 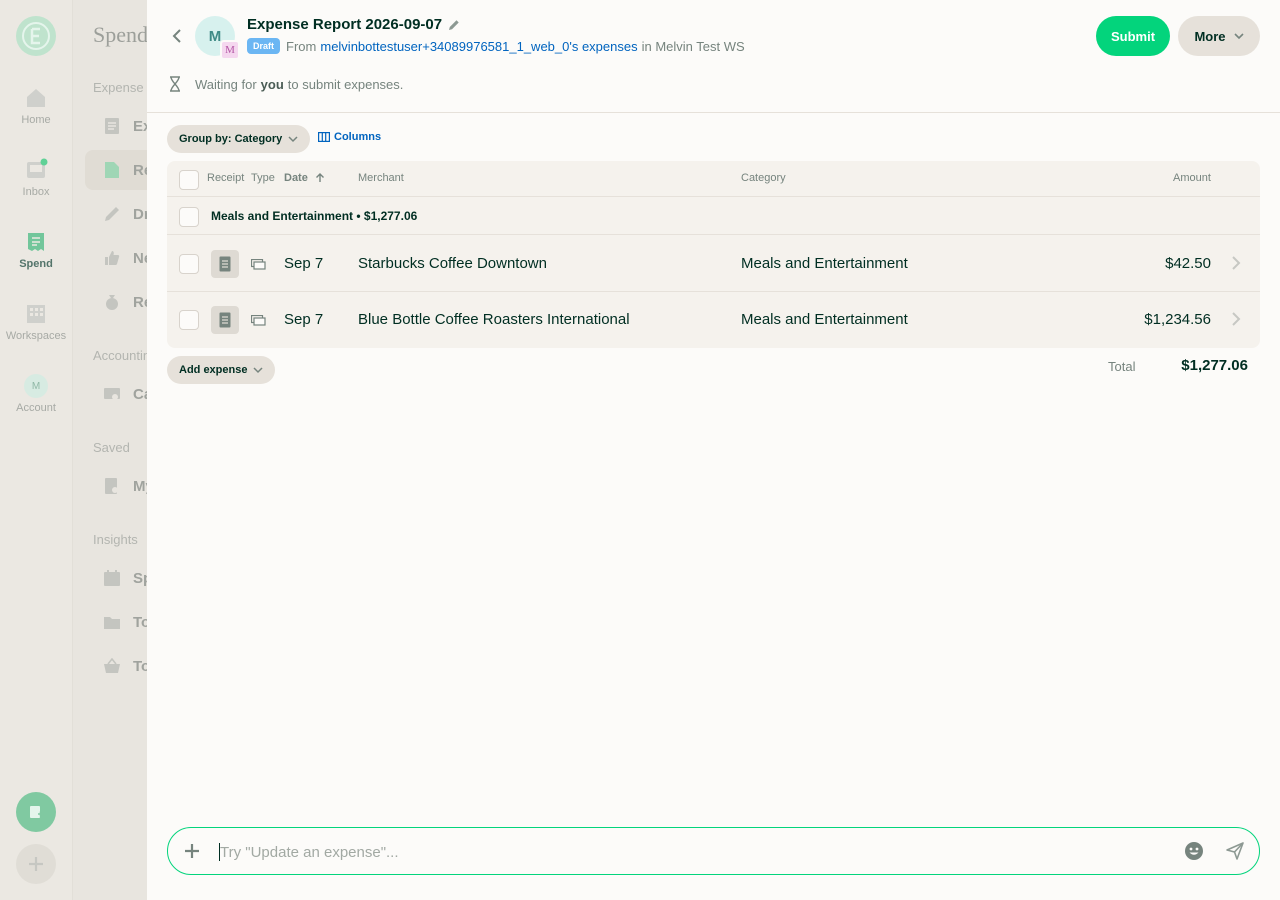 I want to click on column-merchant: Merchant, so click(x=381, y=178).